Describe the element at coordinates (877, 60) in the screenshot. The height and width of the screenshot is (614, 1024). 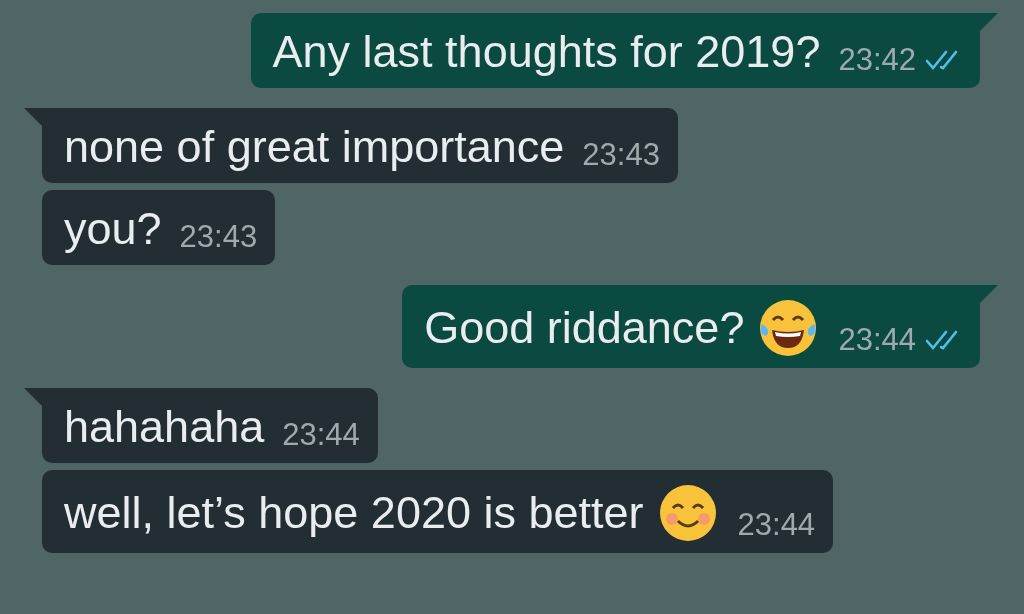
I see `message-time: 23:42` at that location.